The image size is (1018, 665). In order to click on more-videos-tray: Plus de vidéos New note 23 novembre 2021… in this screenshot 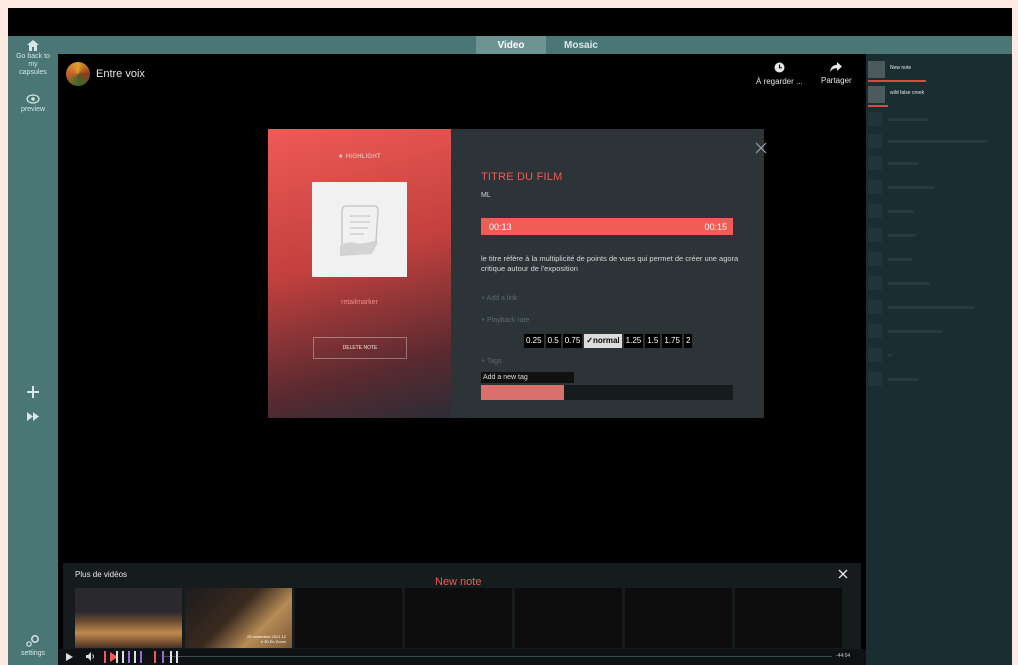, I will do `click(462, 607)`.